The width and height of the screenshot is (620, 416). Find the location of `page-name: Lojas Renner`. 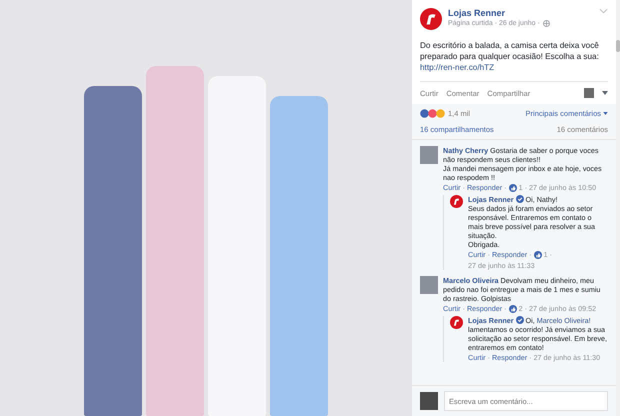

page-name: Lojas Renner is located at coordinates (520, 13).